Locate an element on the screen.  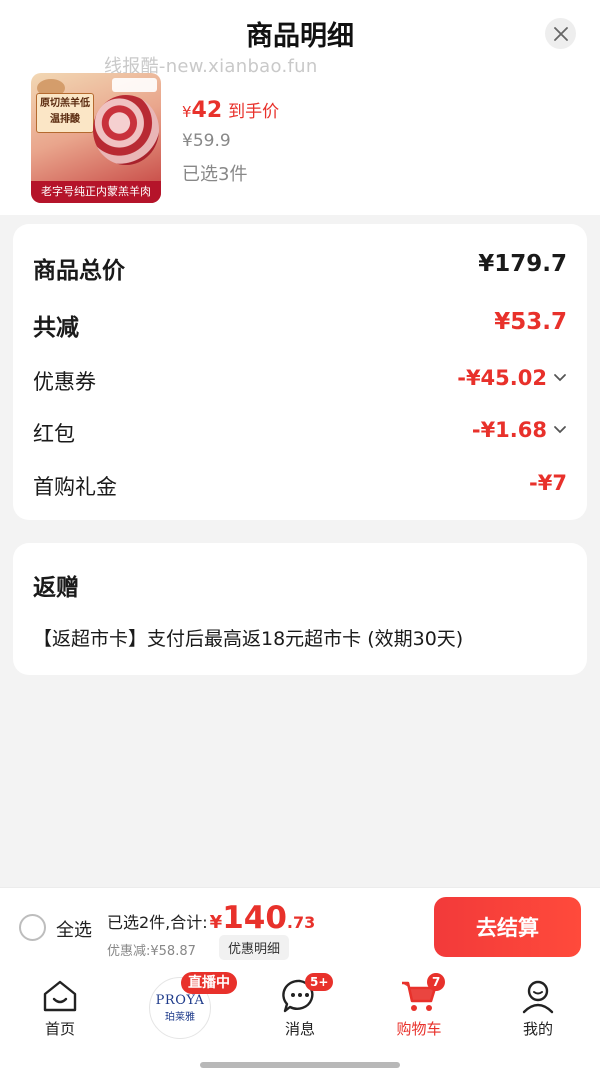
red-packet-value: -¥1.68 is located at coordinates (509, 430).